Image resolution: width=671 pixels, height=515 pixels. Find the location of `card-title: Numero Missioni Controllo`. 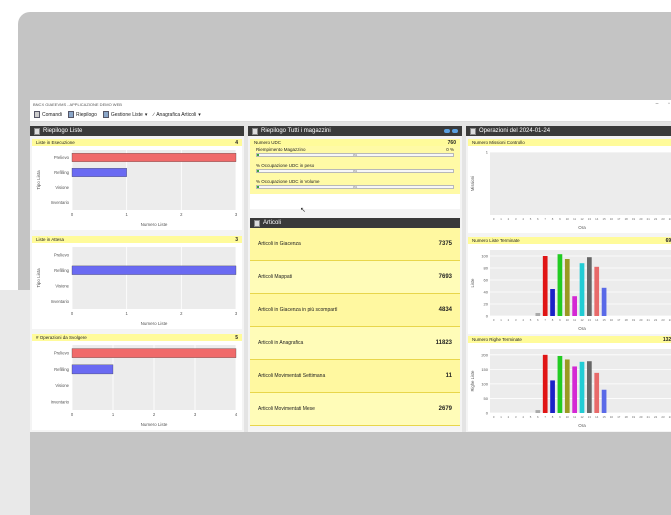

card-title: Numero Missioni Controllo is located at coordinates (498, 142).